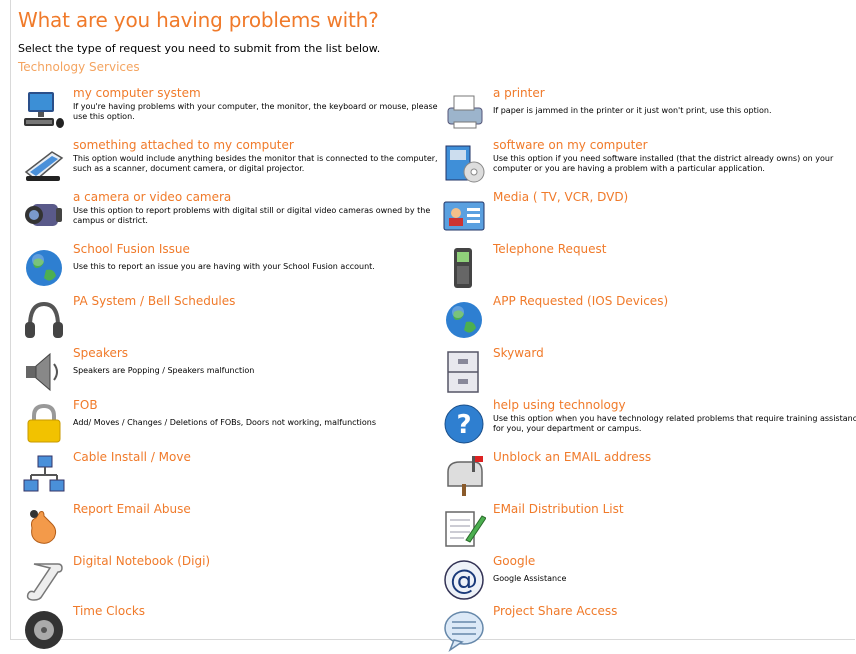 This screenshot has height=654, width=856. I want to click on speaker-icon, so click(44, 372).